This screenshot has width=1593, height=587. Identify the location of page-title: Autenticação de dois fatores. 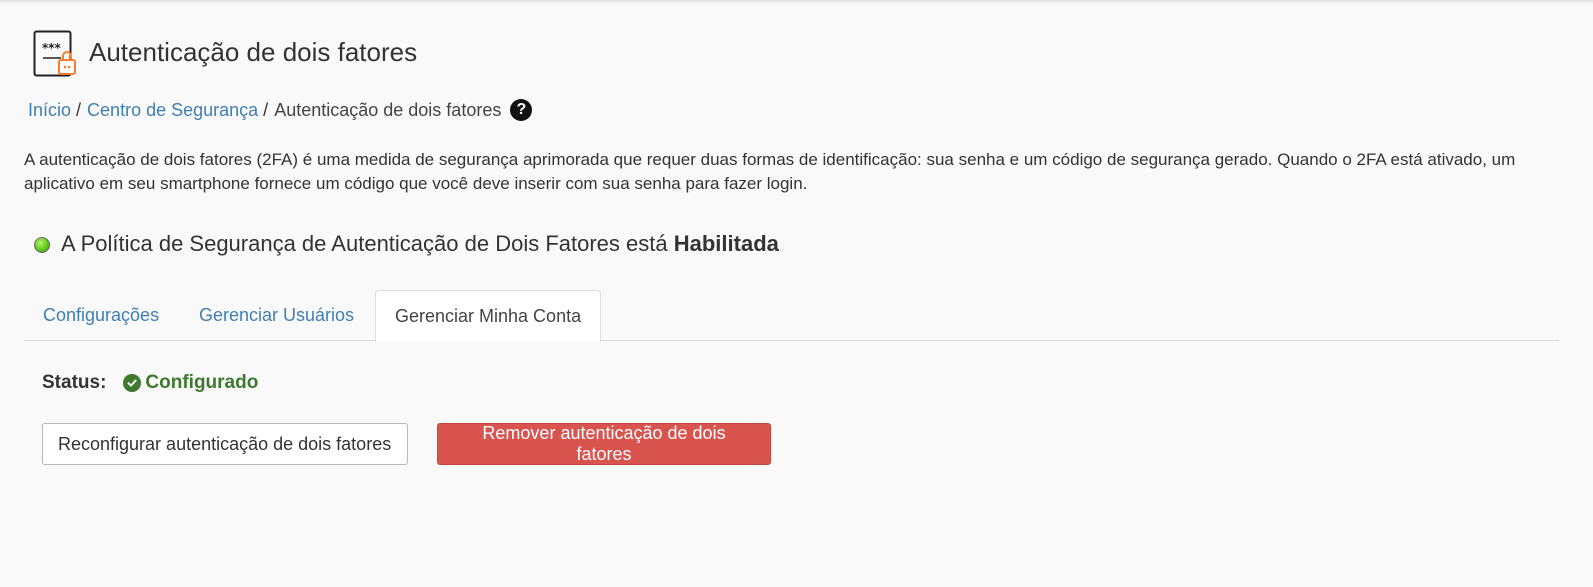
(253, 51).